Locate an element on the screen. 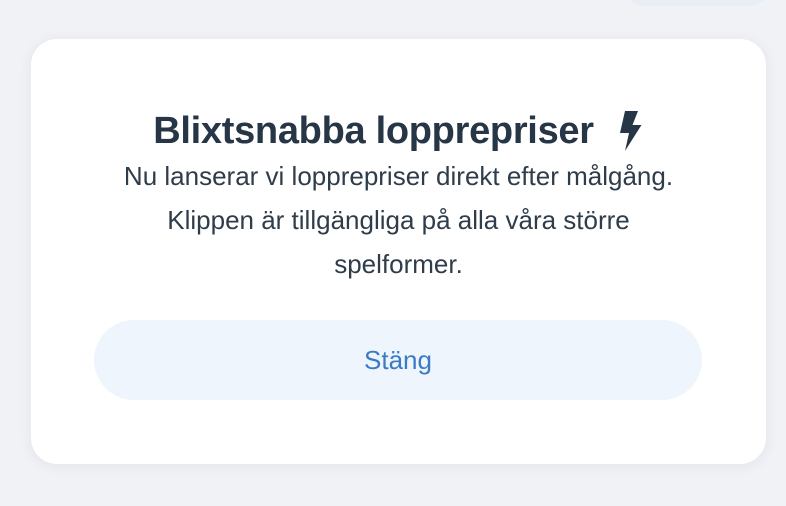  message-line-3: spelformer. is located at coordinates (398, 264).